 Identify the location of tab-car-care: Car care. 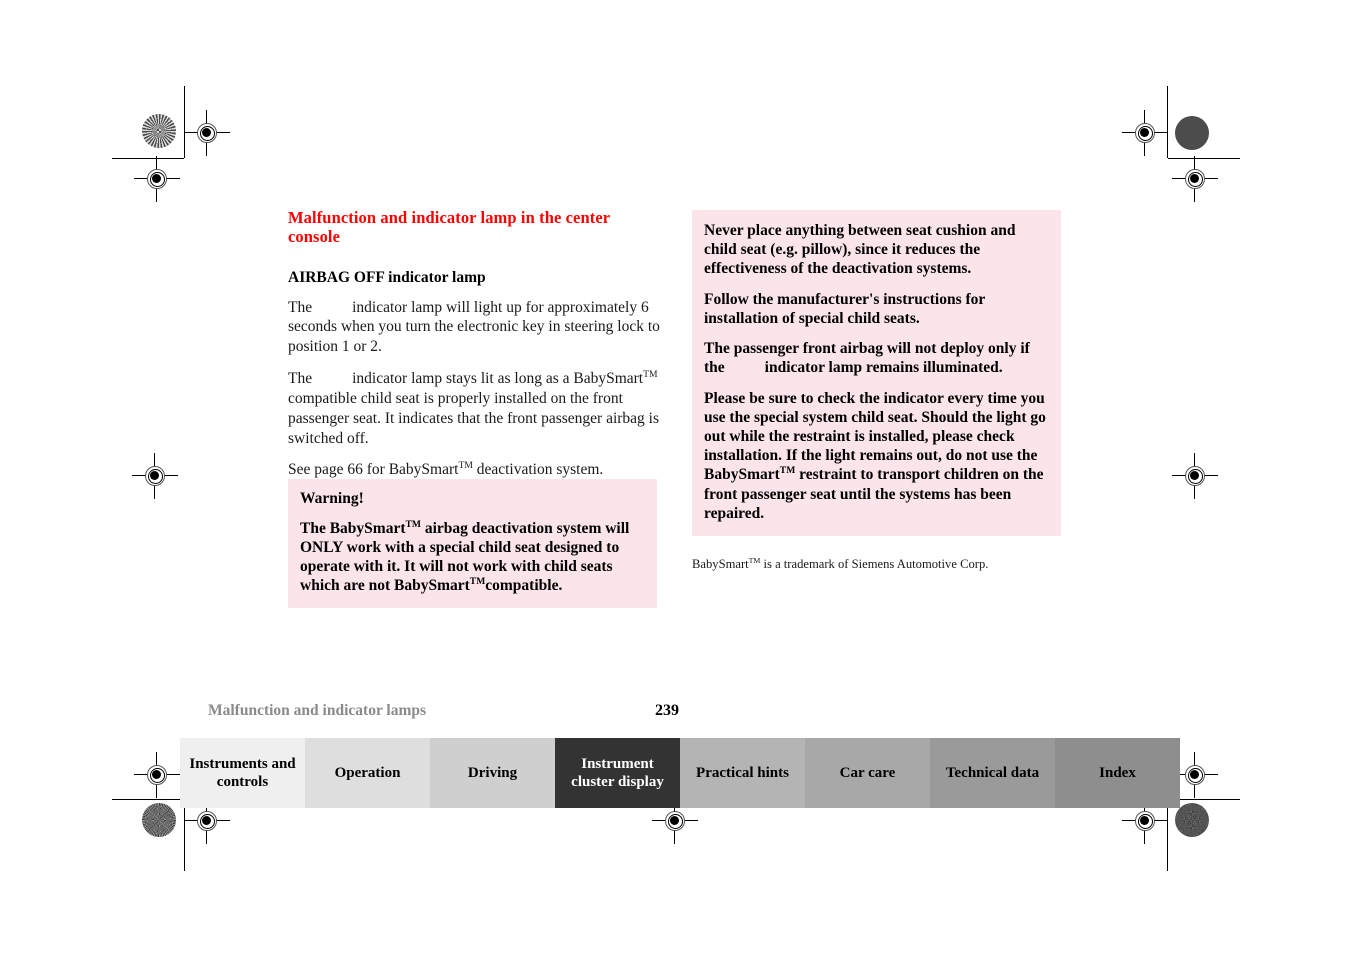
(867, 773).